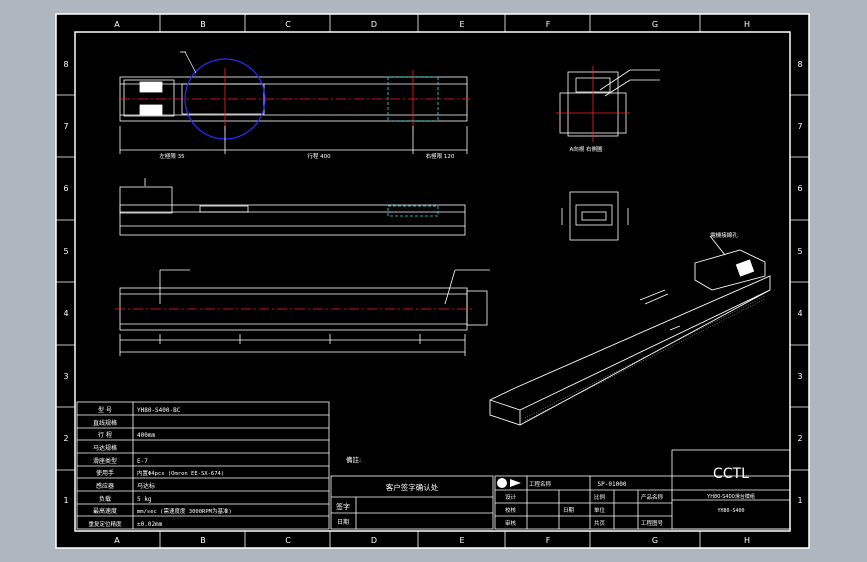  I want to click on spec-value-speed: mm/sec (需速度度 3000RPM为基准), so click(184, 511).